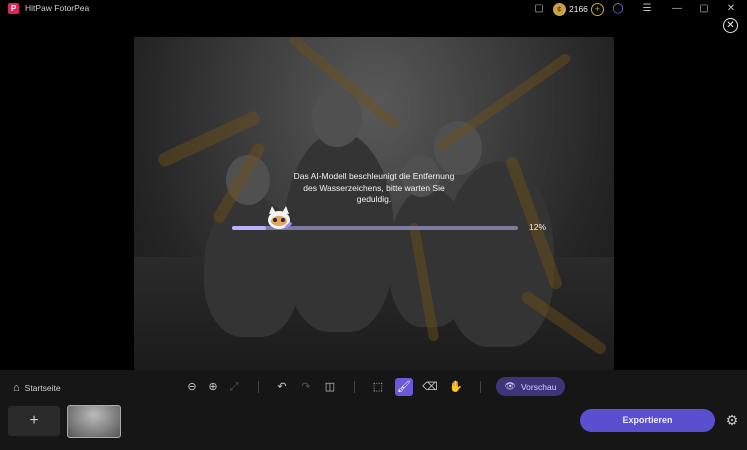  What do you see at coordinates (731, 9) in the screenshot?
I see `window-close-icon: ✕` at bounding box center [731, 9].